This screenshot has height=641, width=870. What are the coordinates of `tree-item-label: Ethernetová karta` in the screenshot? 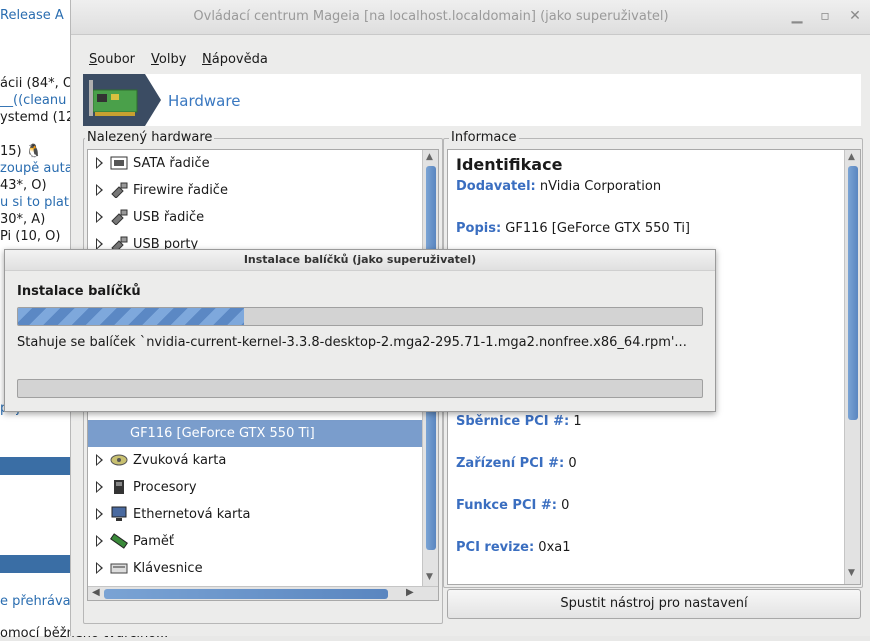 It's located at (192, 514).